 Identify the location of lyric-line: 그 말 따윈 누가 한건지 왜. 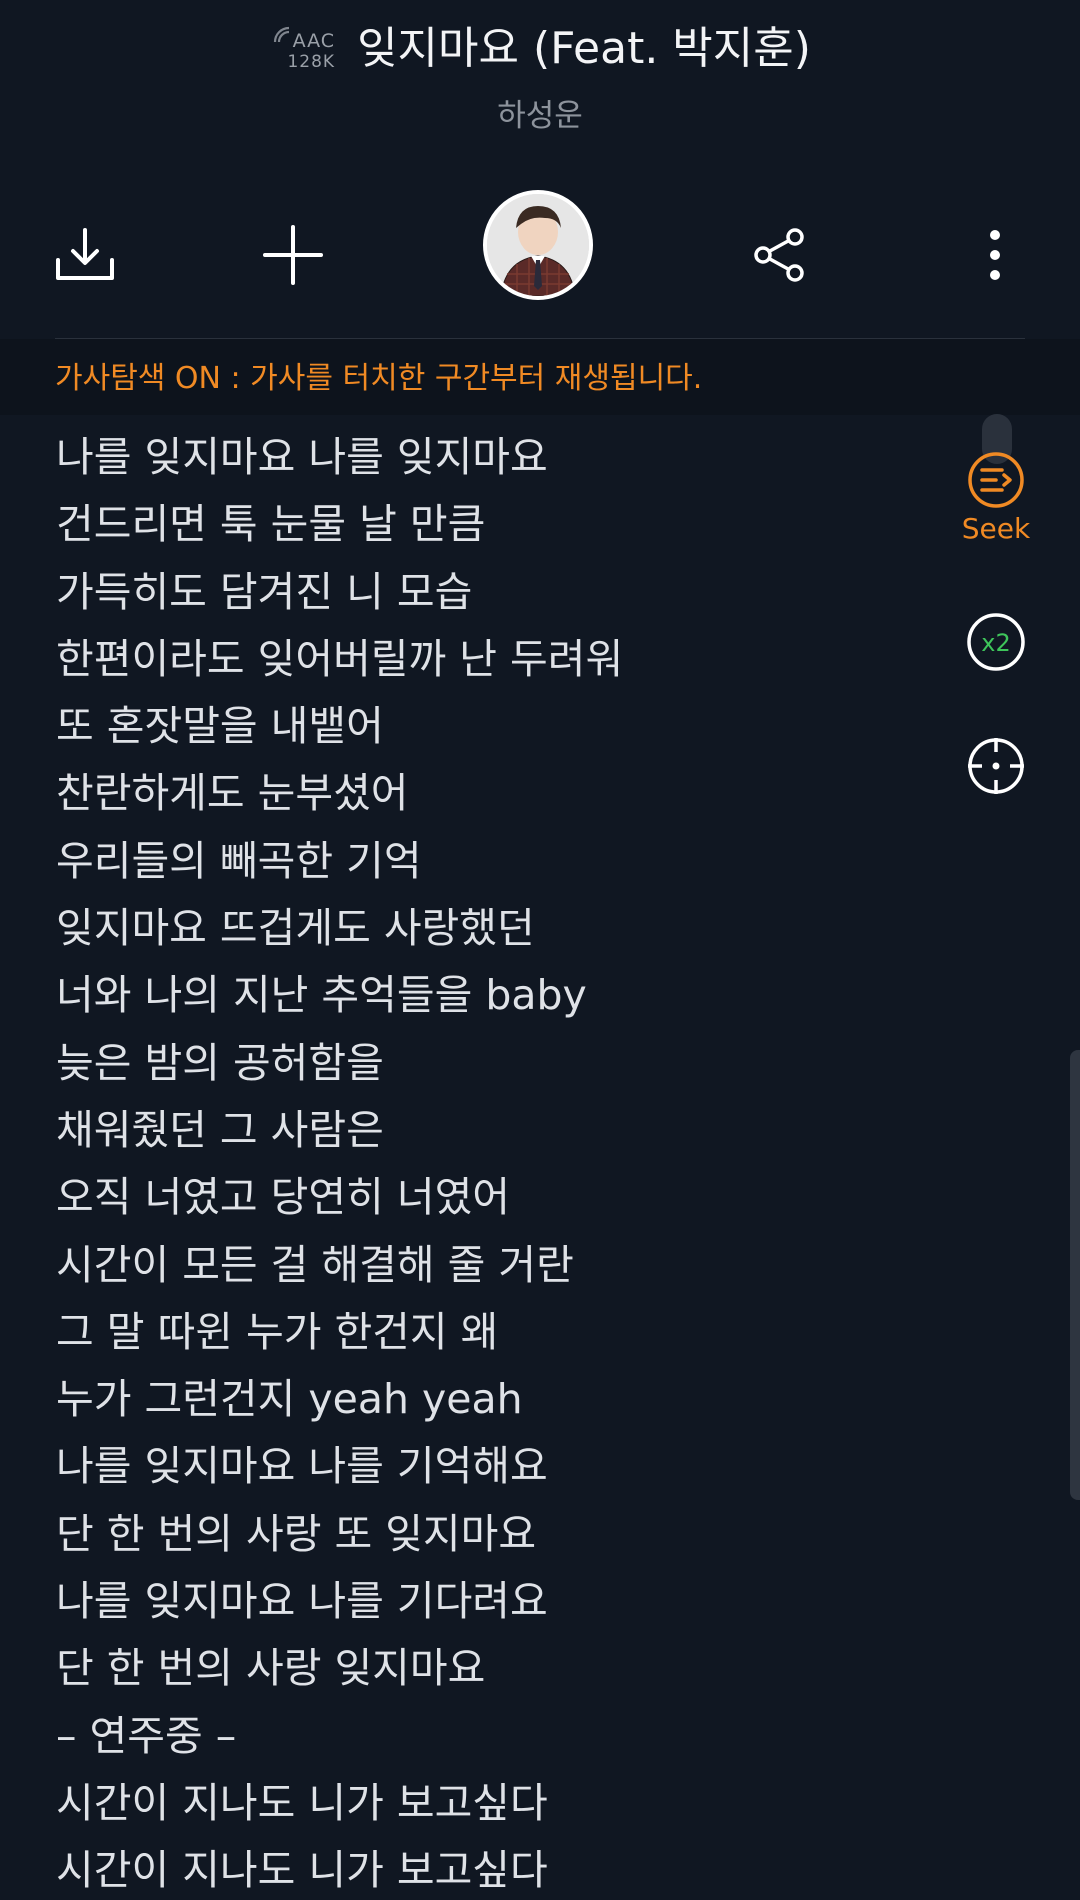
(496, 1332).